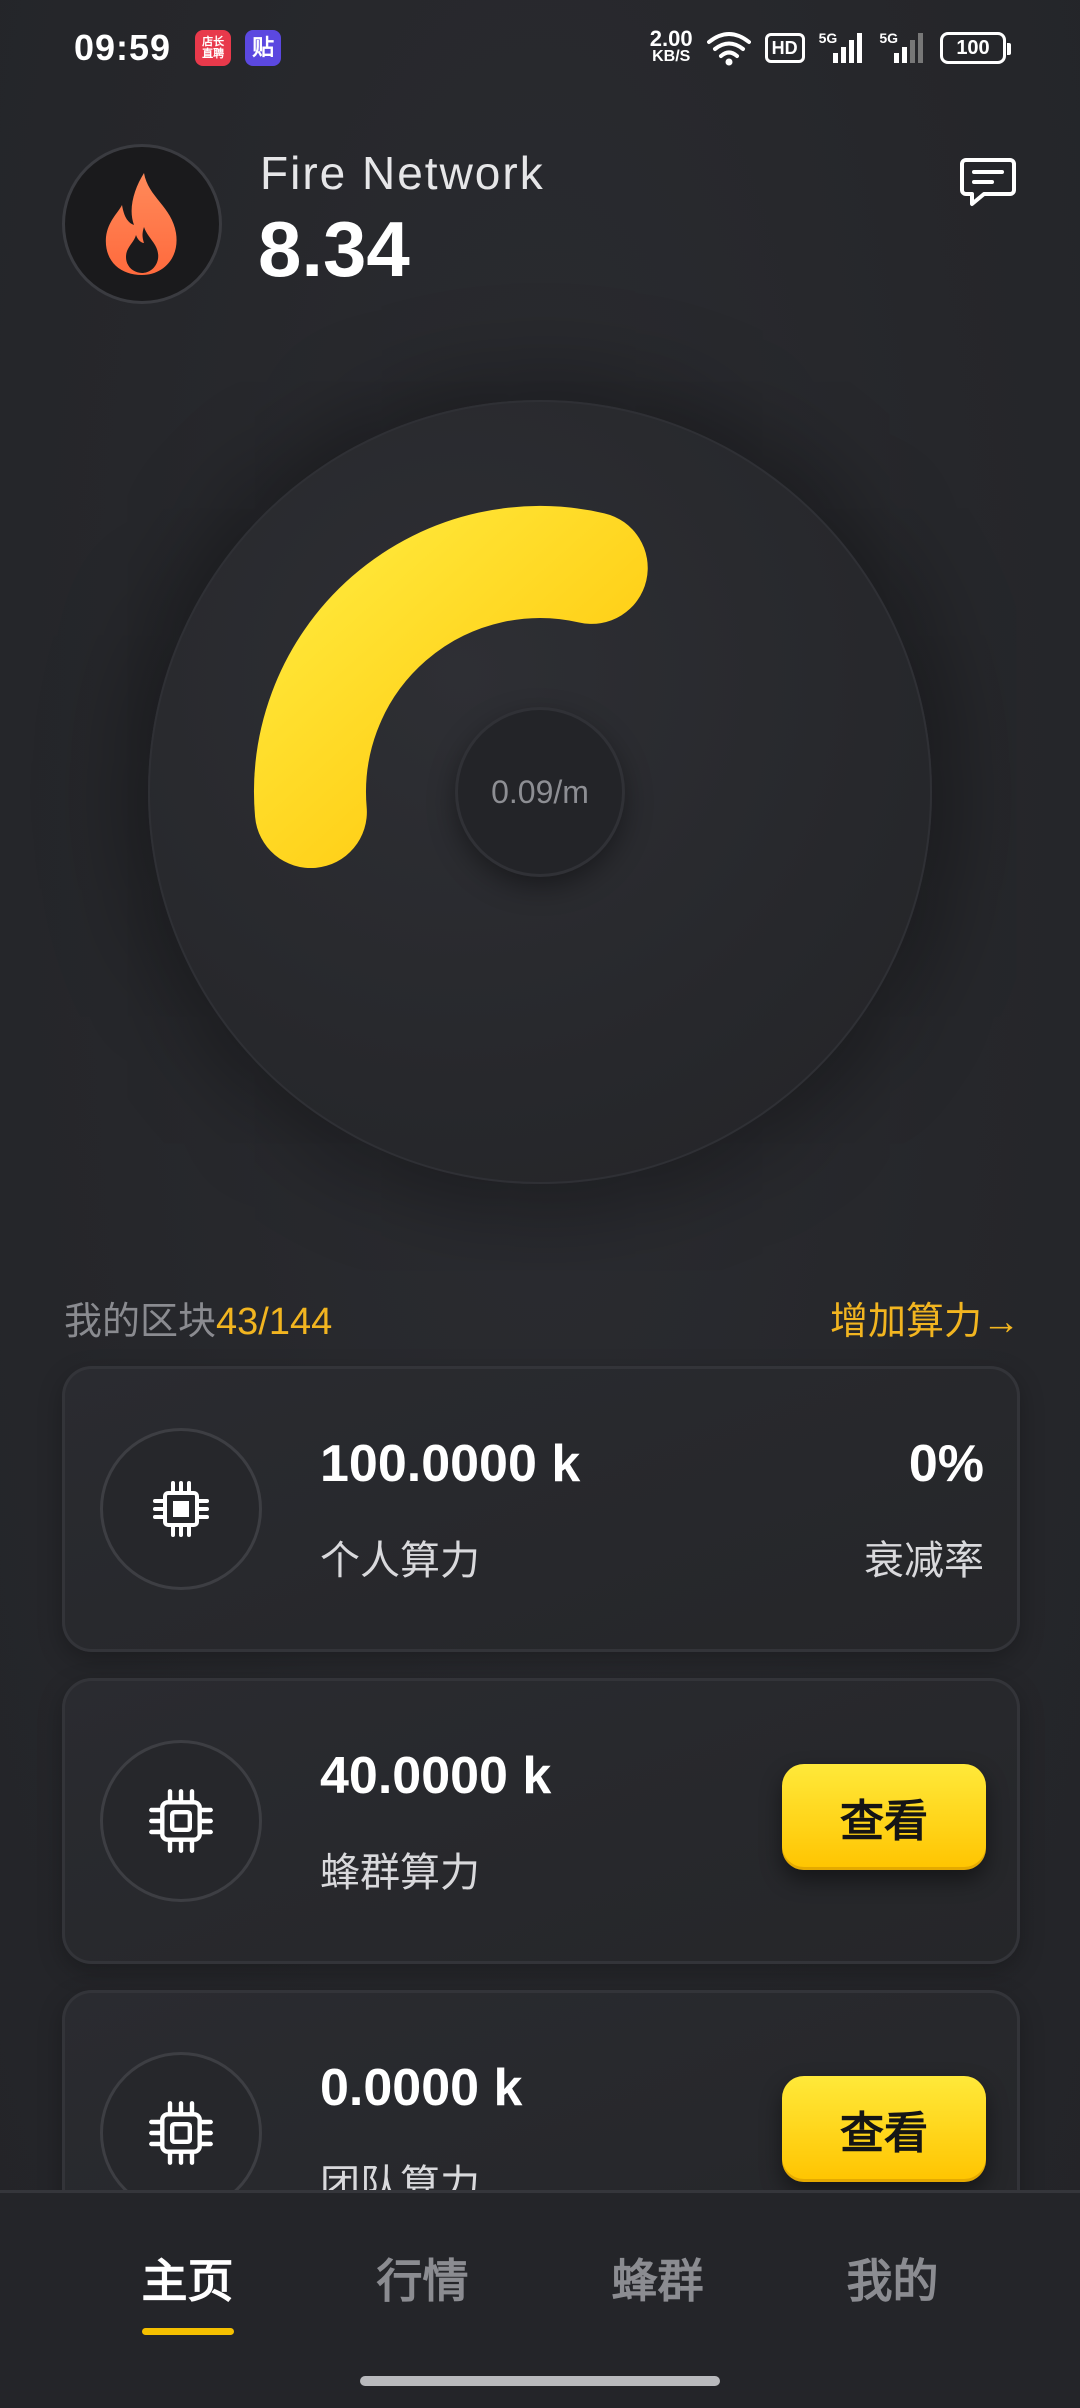 Image resolution: width=1080 pixels, height=2408 pixels. What do you see at coordinates (842, 48) in the screenshot?
I see `signal-icon: 5G` at bounding box center [842, 48].